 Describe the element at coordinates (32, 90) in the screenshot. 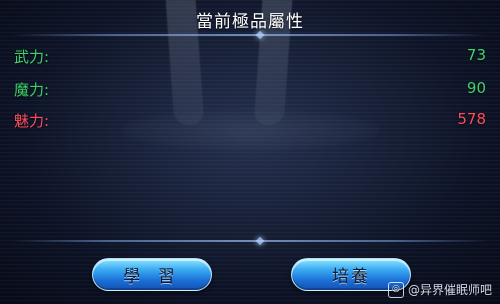

I see `stat-label-magic: 魔力:` at that location.